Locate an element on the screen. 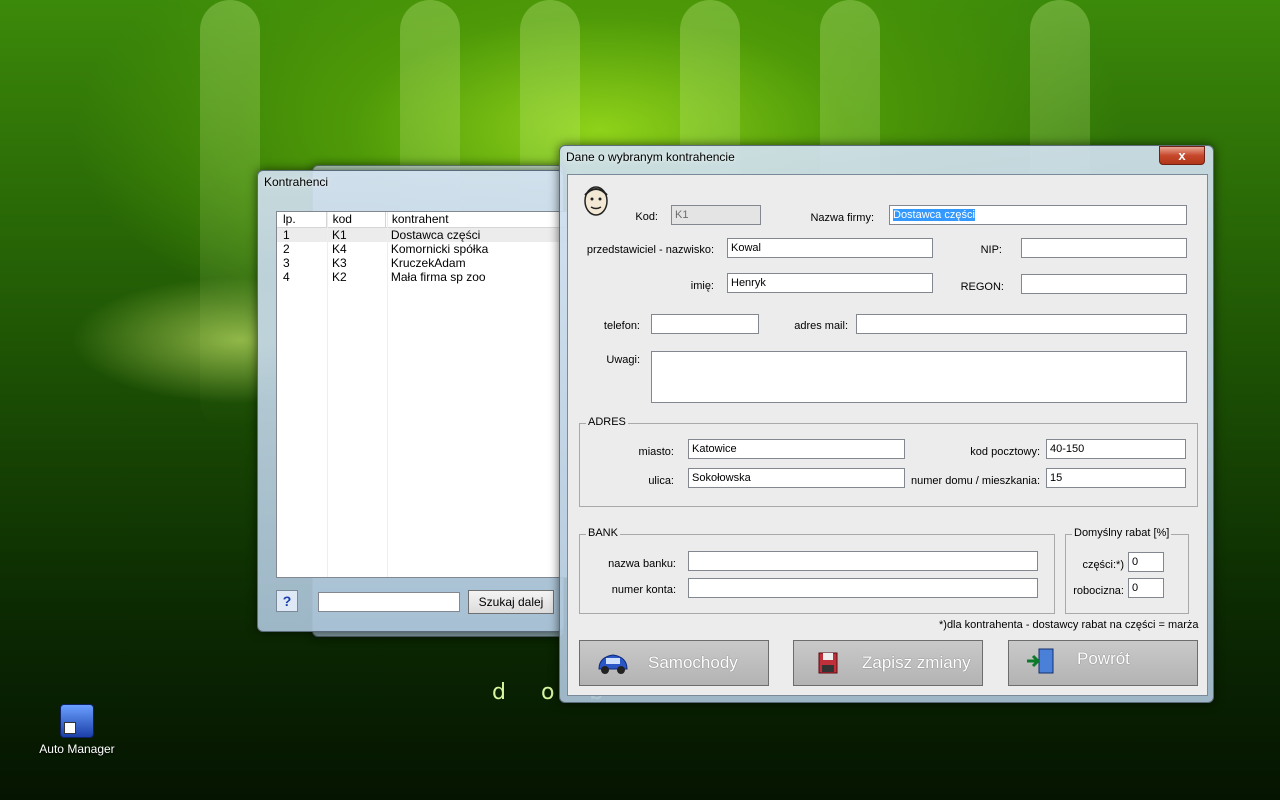  regon-label: REGON: is located at coordinates (982, 287).